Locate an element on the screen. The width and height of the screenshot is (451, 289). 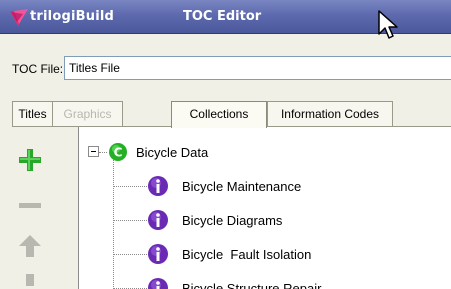
tree-item-label: Bicycle Structure Repair is located at coordinates (252, 285).